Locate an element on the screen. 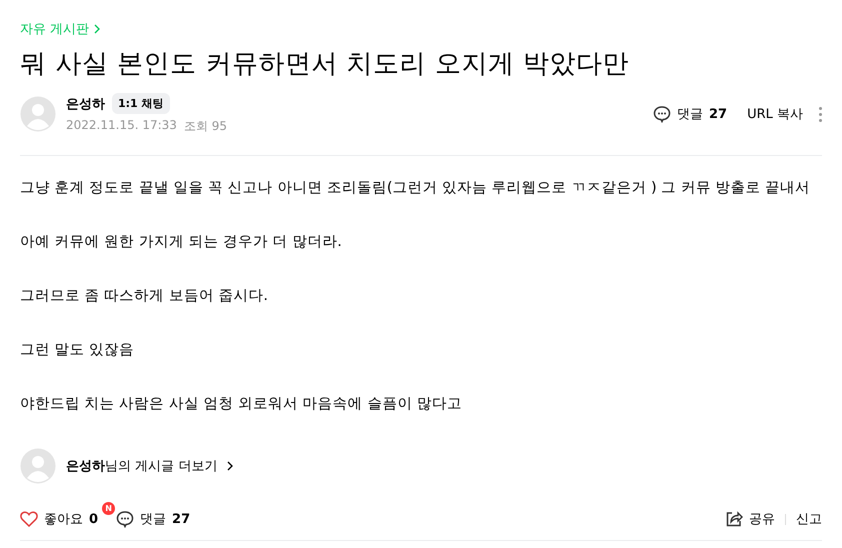 This screenshot has width=842, height=548. post-paragraph: 그러므로 좀 따스하게 보듬어 줍시다. is located at coordinates (145, 296).